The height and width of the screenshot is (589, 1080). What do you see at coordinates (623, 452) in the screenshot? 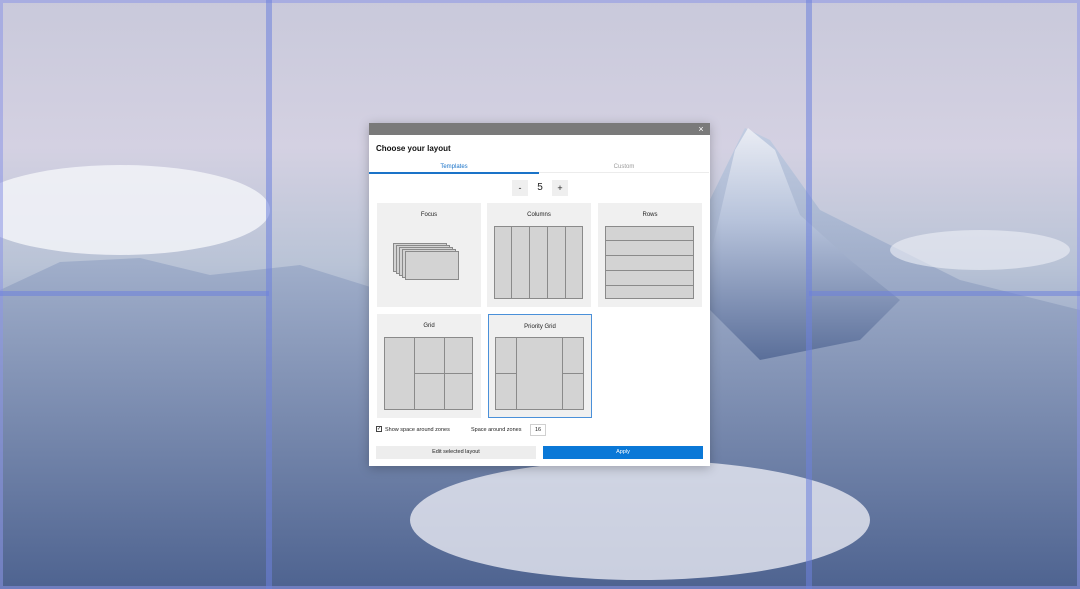
I see `apply-button: Apply` at bounding box center [623, 452].